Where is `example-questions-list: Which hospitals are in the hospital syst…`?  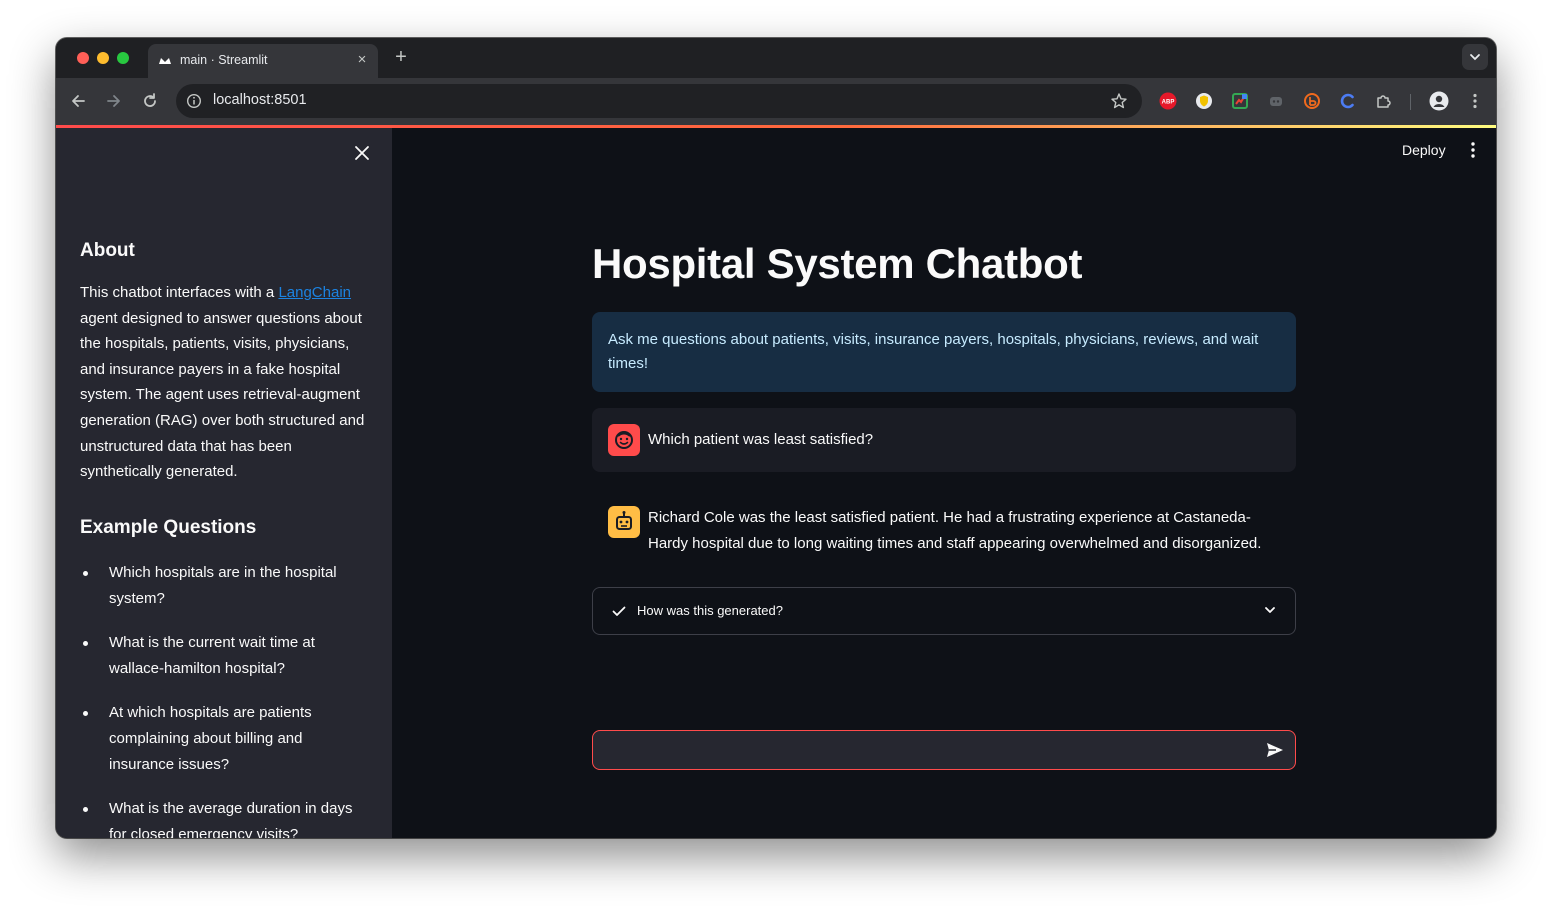
example-questions-list: Which hospitals are in the hospital syst… is located at coordinates (225, 699).